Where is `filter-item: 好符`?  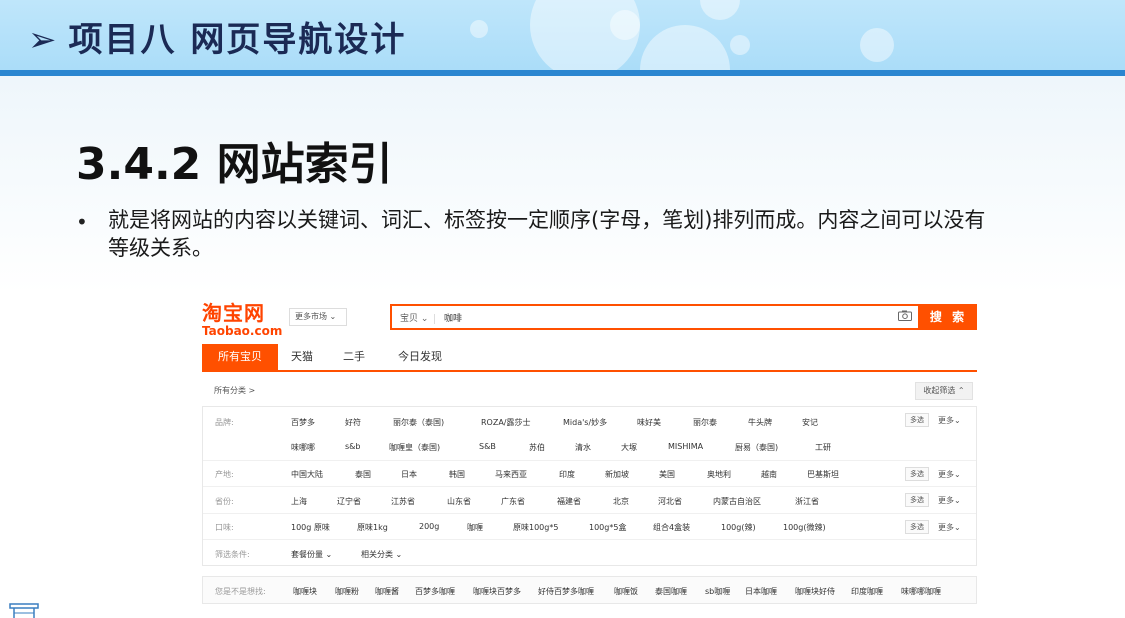
filter-item: 好符 is located at coordinates (353, 422).